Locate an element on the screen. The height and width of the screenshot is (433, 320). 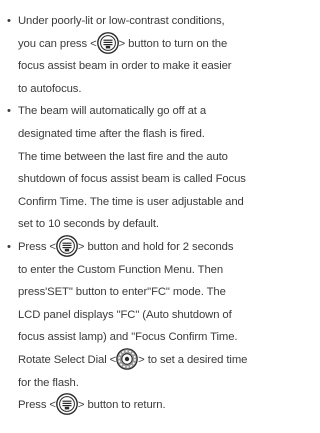
text-line: to enter the Custom Function Menu. Then is located at coordinates (120, 269).